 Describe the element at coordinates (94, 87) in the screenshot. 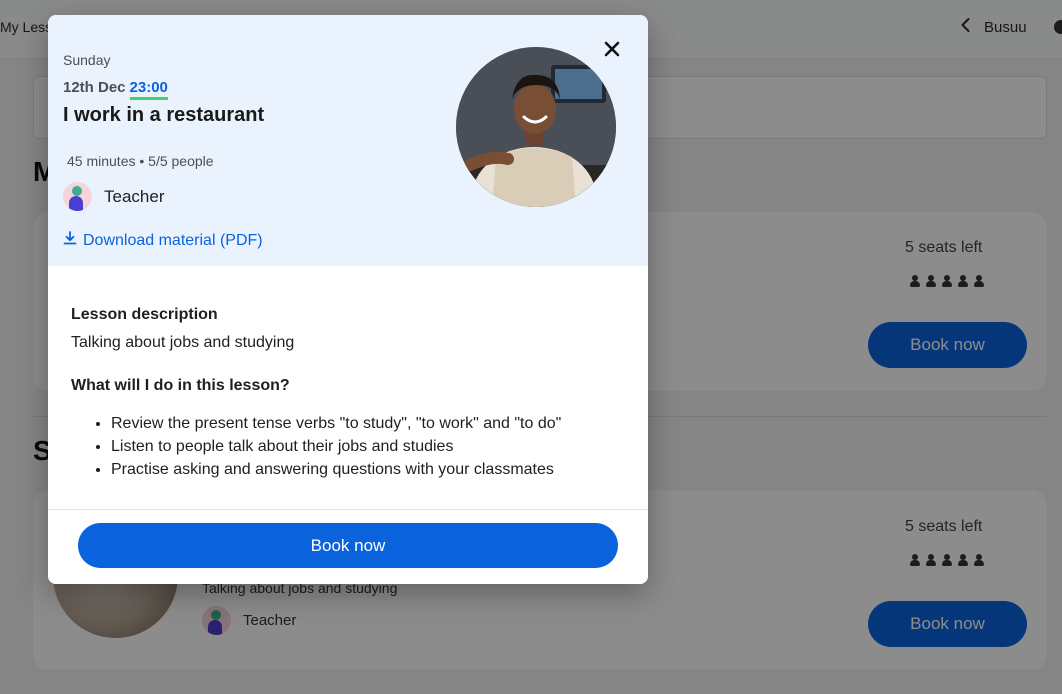

I see `lesson-date: 12th Dec` at that location.